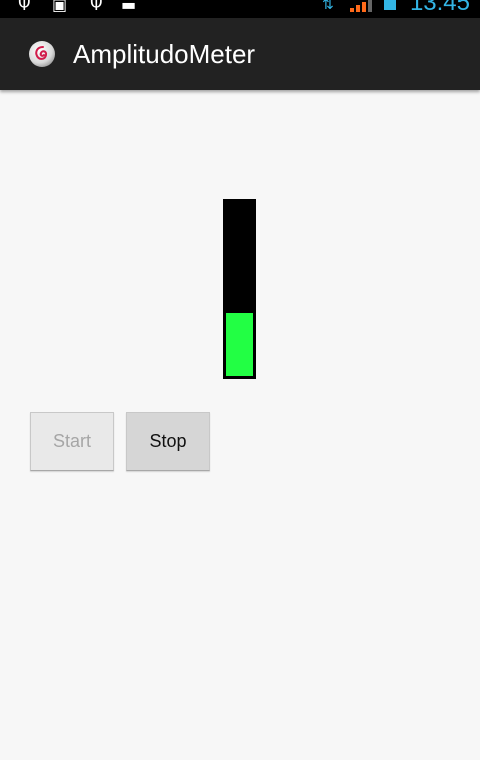  What do you see at coordinates (361, 6) in the screenshot?
I see `signal-icon` at bounding box center [361, 6].